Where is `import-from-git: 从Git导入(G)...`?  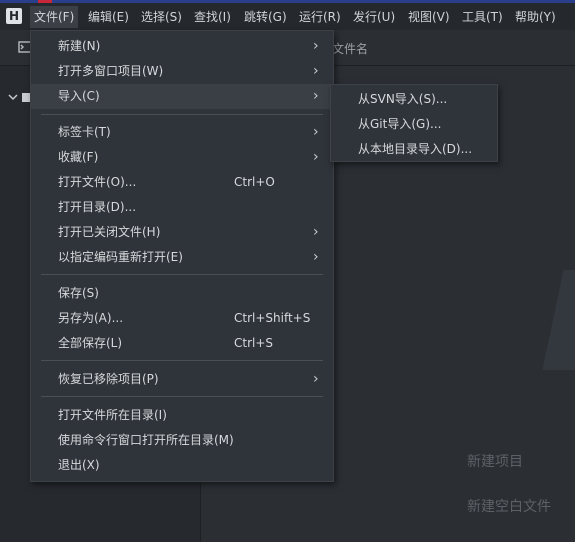 import-from-git: 从Git导入(G)... is located at coordinates (414, 124).